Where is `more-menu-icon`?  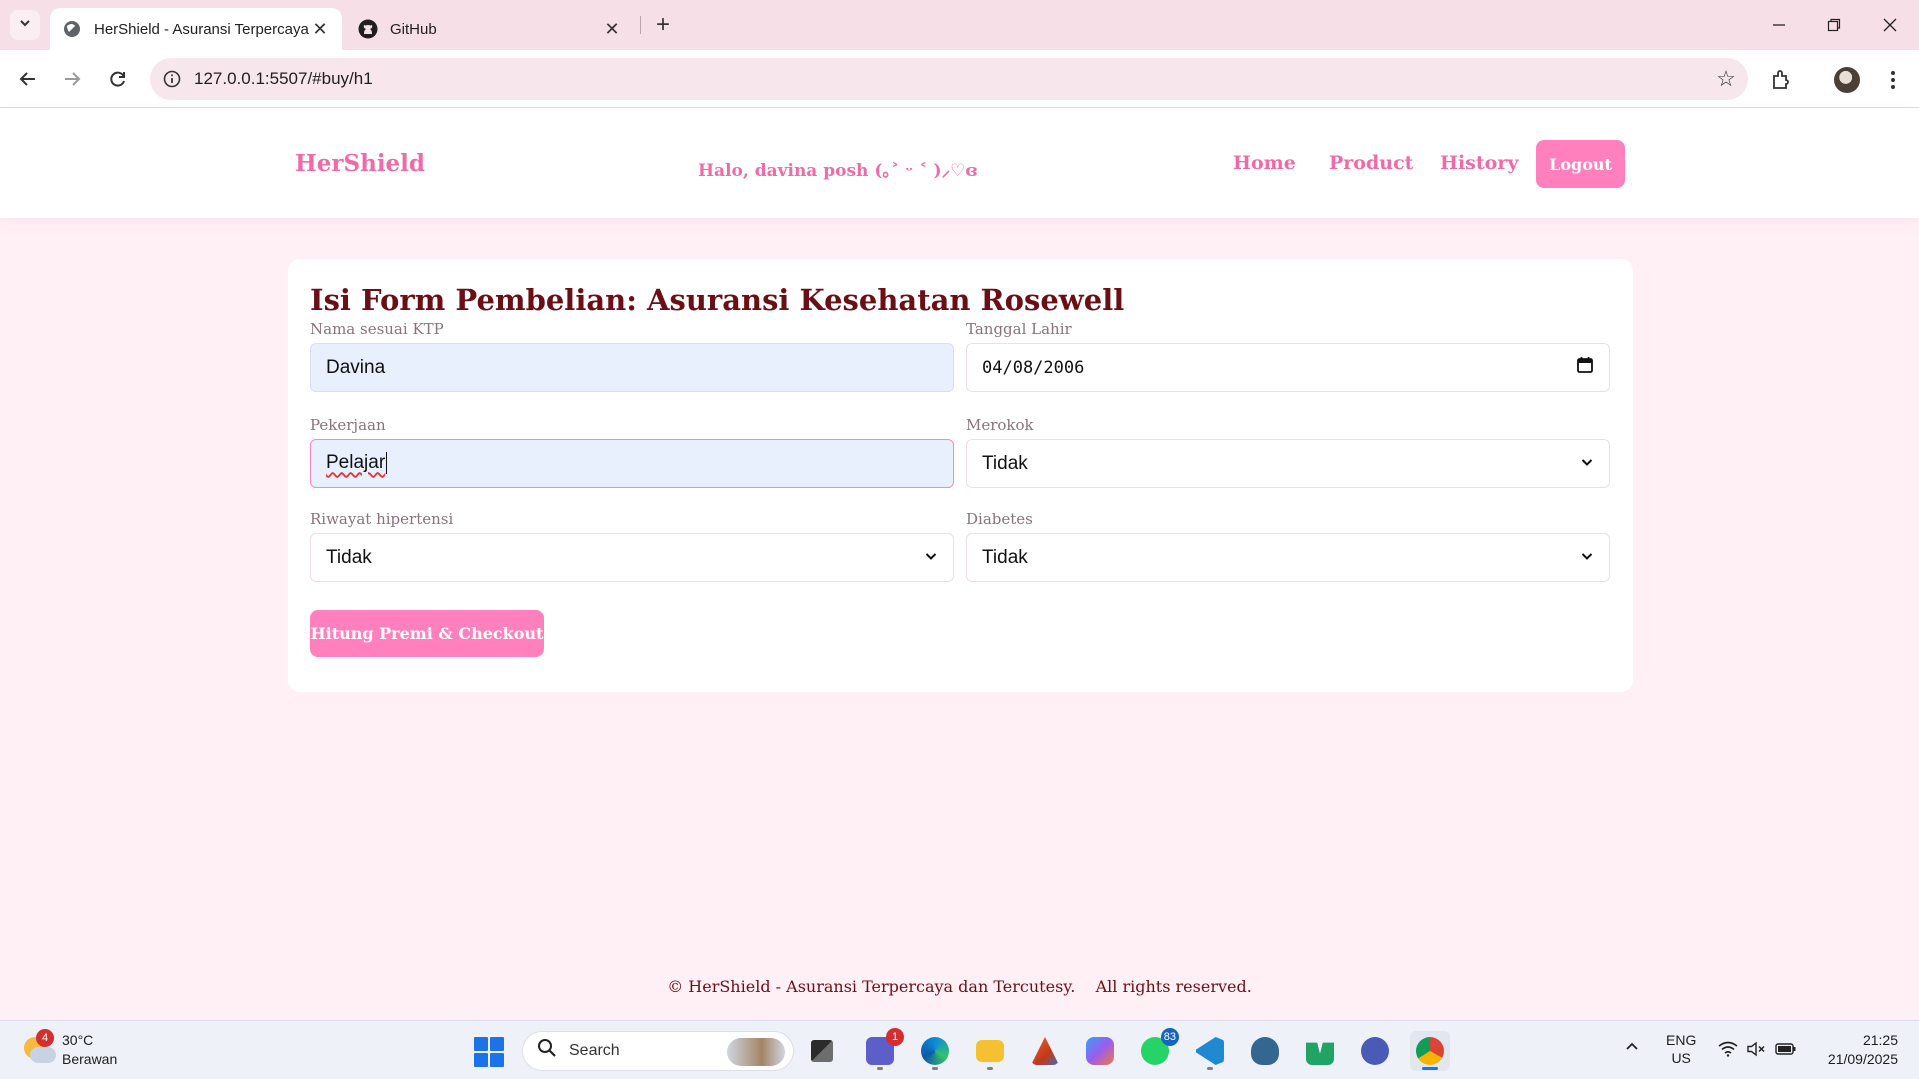
more-menu-icon is located at coordinates (1893, 80).